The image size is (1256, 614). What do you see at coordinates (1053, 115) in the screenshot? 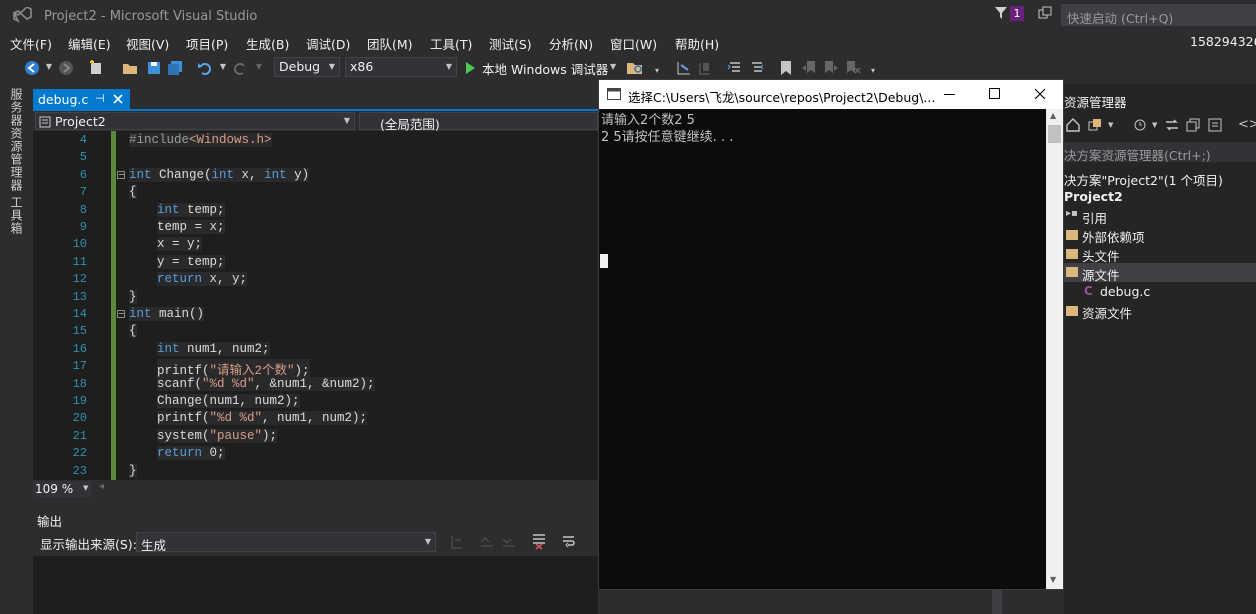
I see `scroll-up-icon: ▲` at bounding box center [1053, 115].